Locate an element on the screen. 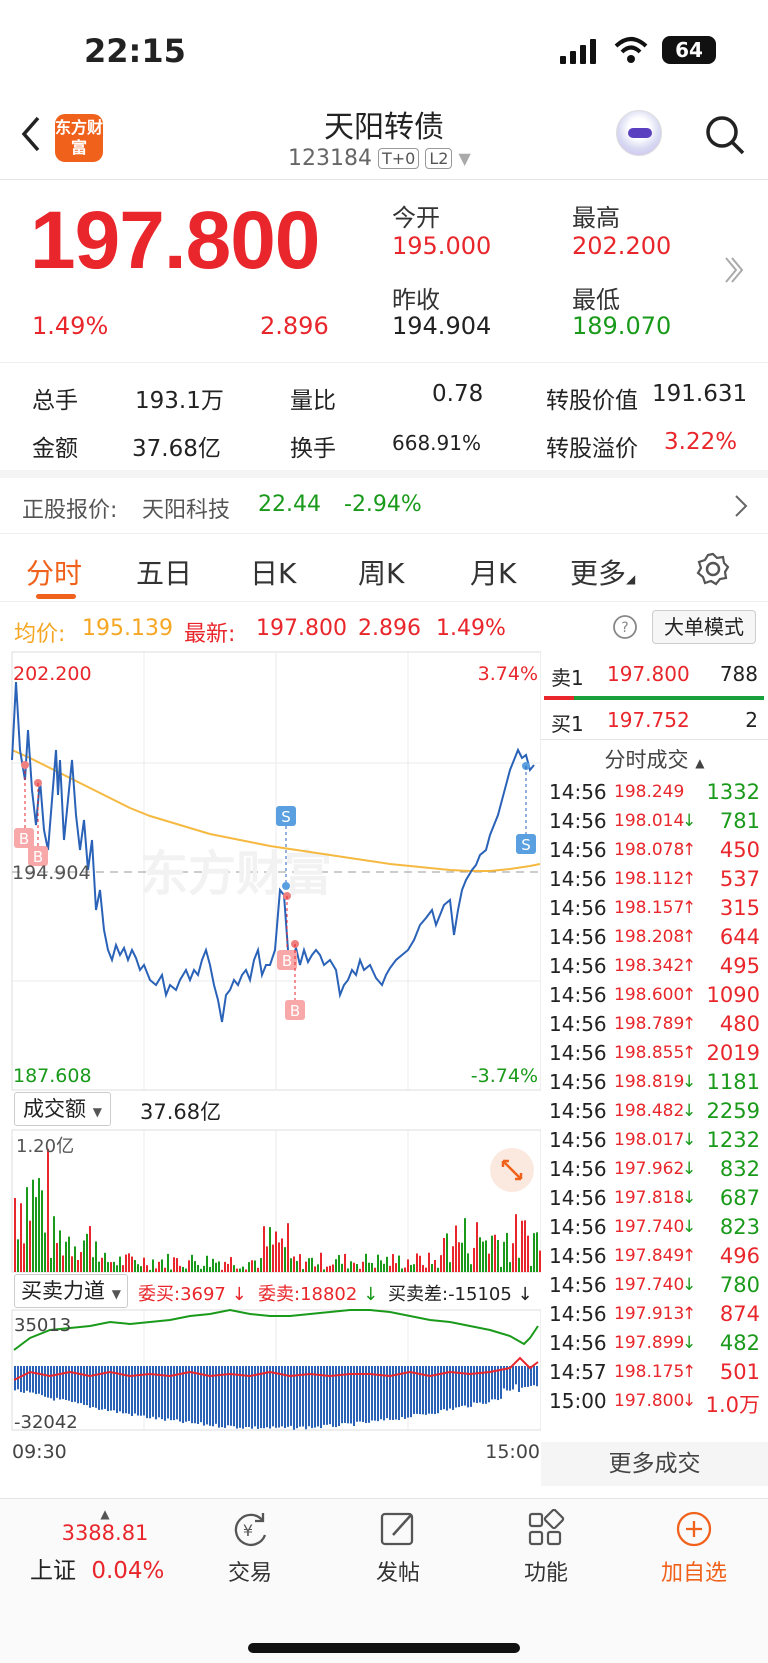 The image size is (768, 1663). underlying-stock-row: 正股报价: 天阳科技 22.44 -2.94% is located at coordinates (384, 506).